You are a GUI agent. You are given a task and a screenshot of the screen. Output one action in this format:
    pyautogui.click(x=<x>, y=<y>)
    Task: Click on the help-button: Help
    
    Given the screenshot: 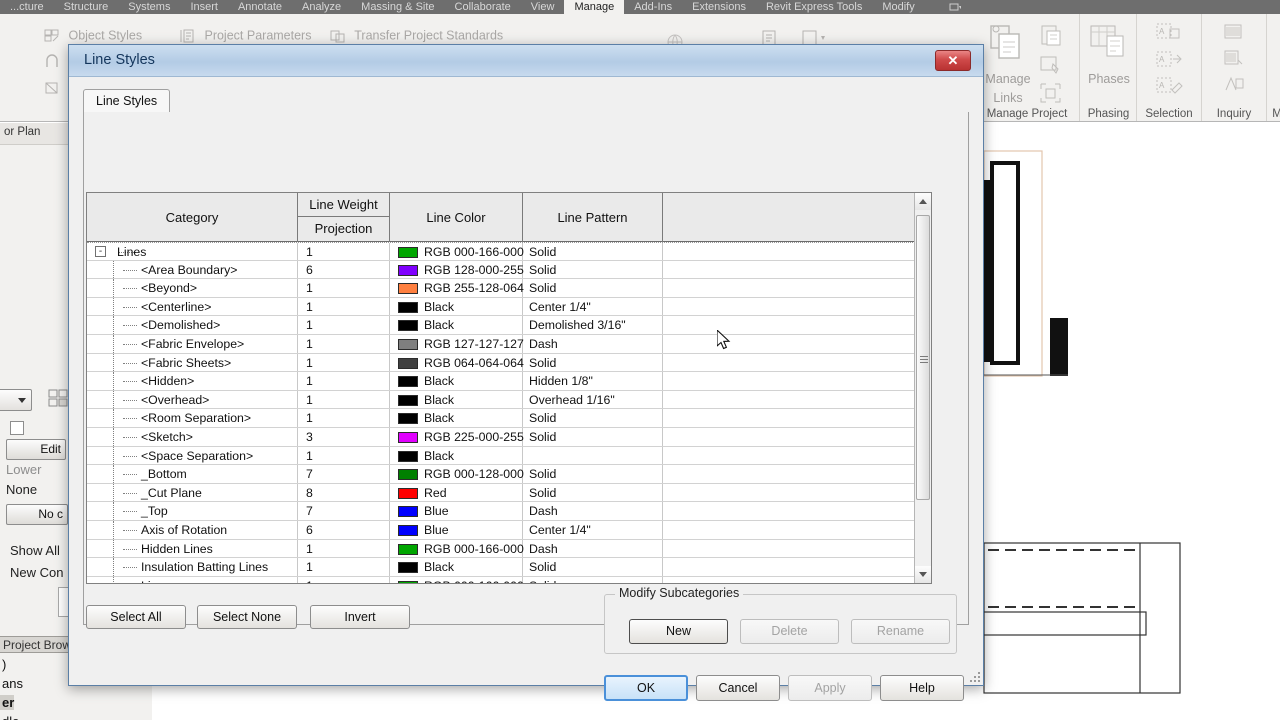 What is the action you would take?
    pyautogui.click(x=922, y=688)
    